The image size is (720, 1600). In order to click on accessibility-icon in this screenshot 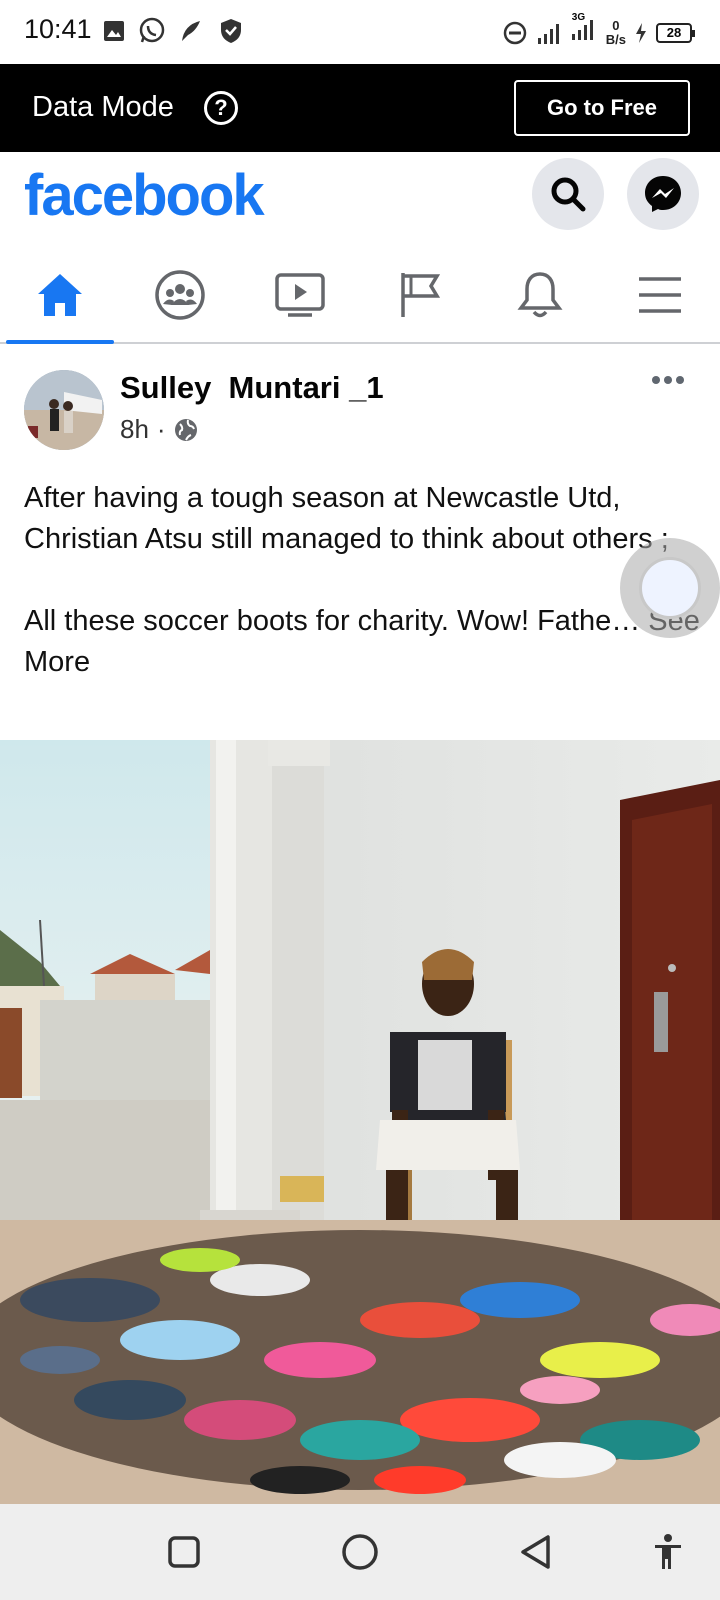, I will do `click(668, 1551)`.